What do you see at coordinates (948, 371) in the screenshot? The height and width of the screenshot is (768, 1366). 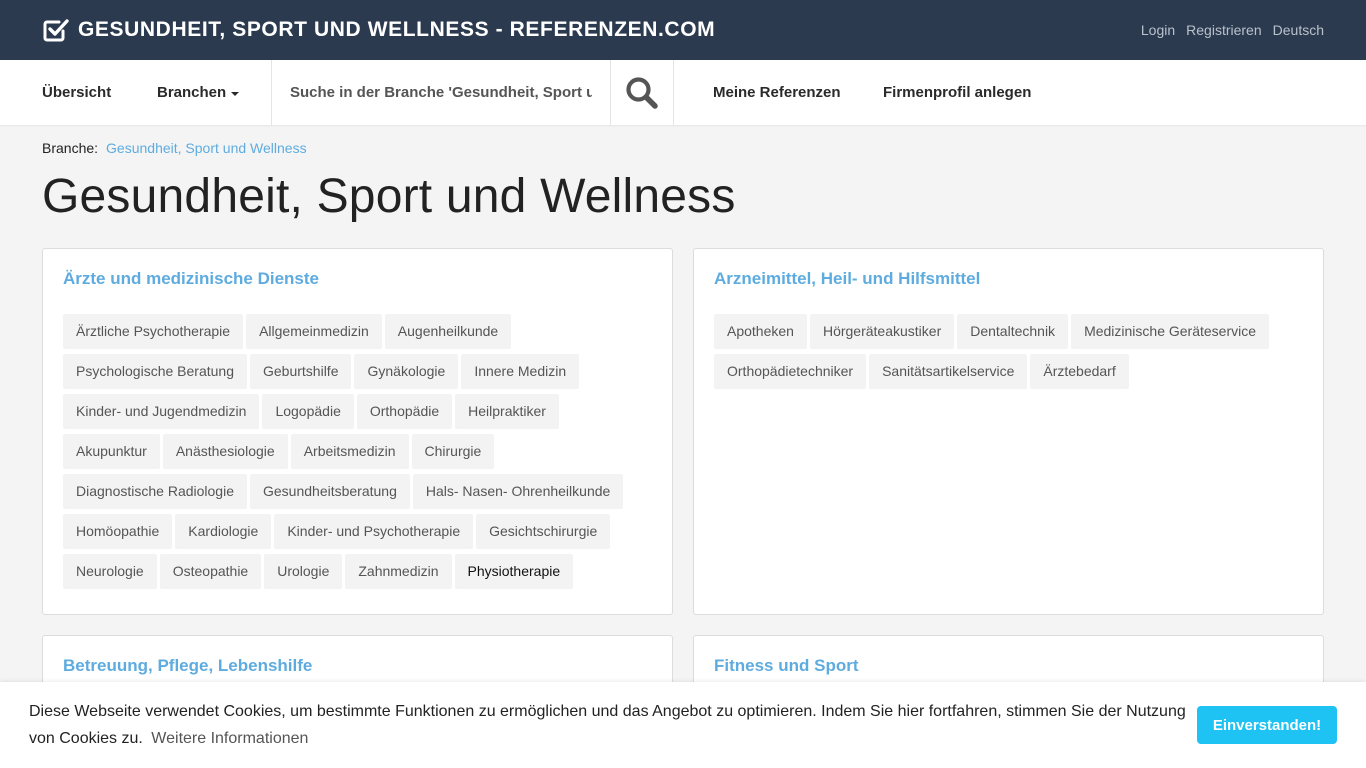 I see `tag-link: Sanitätsartikelservice` at bounding box center [948, 371].